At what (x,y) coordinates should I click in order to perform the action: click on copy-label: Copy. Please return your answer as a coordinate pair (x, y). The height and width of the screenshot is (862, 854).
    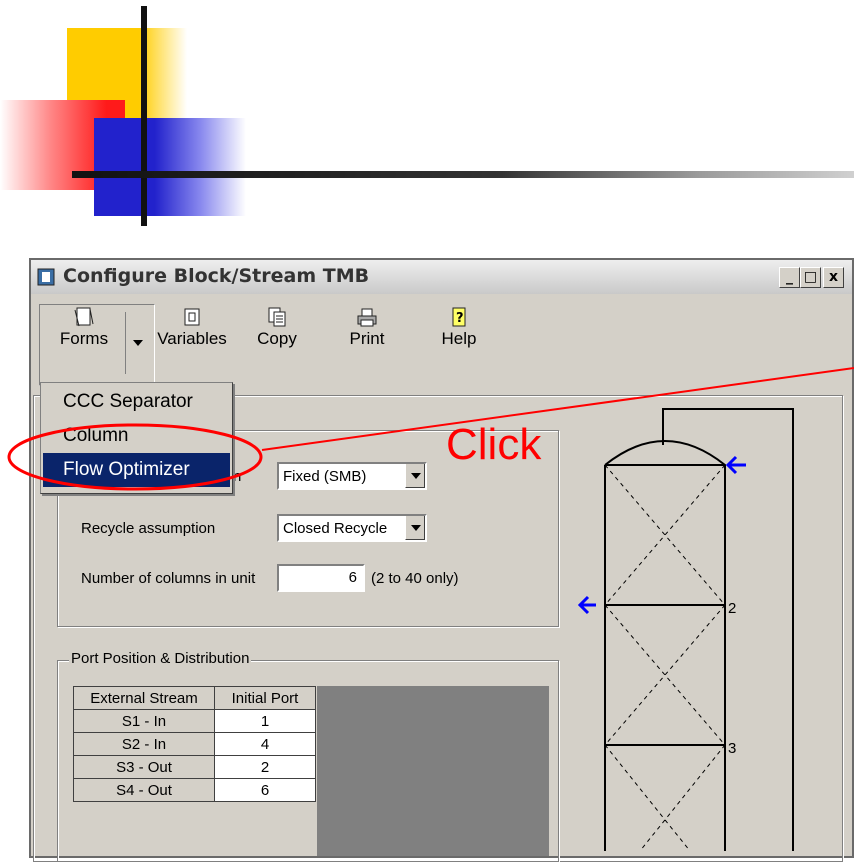
    Looking at the image, I should click on (277, 338).